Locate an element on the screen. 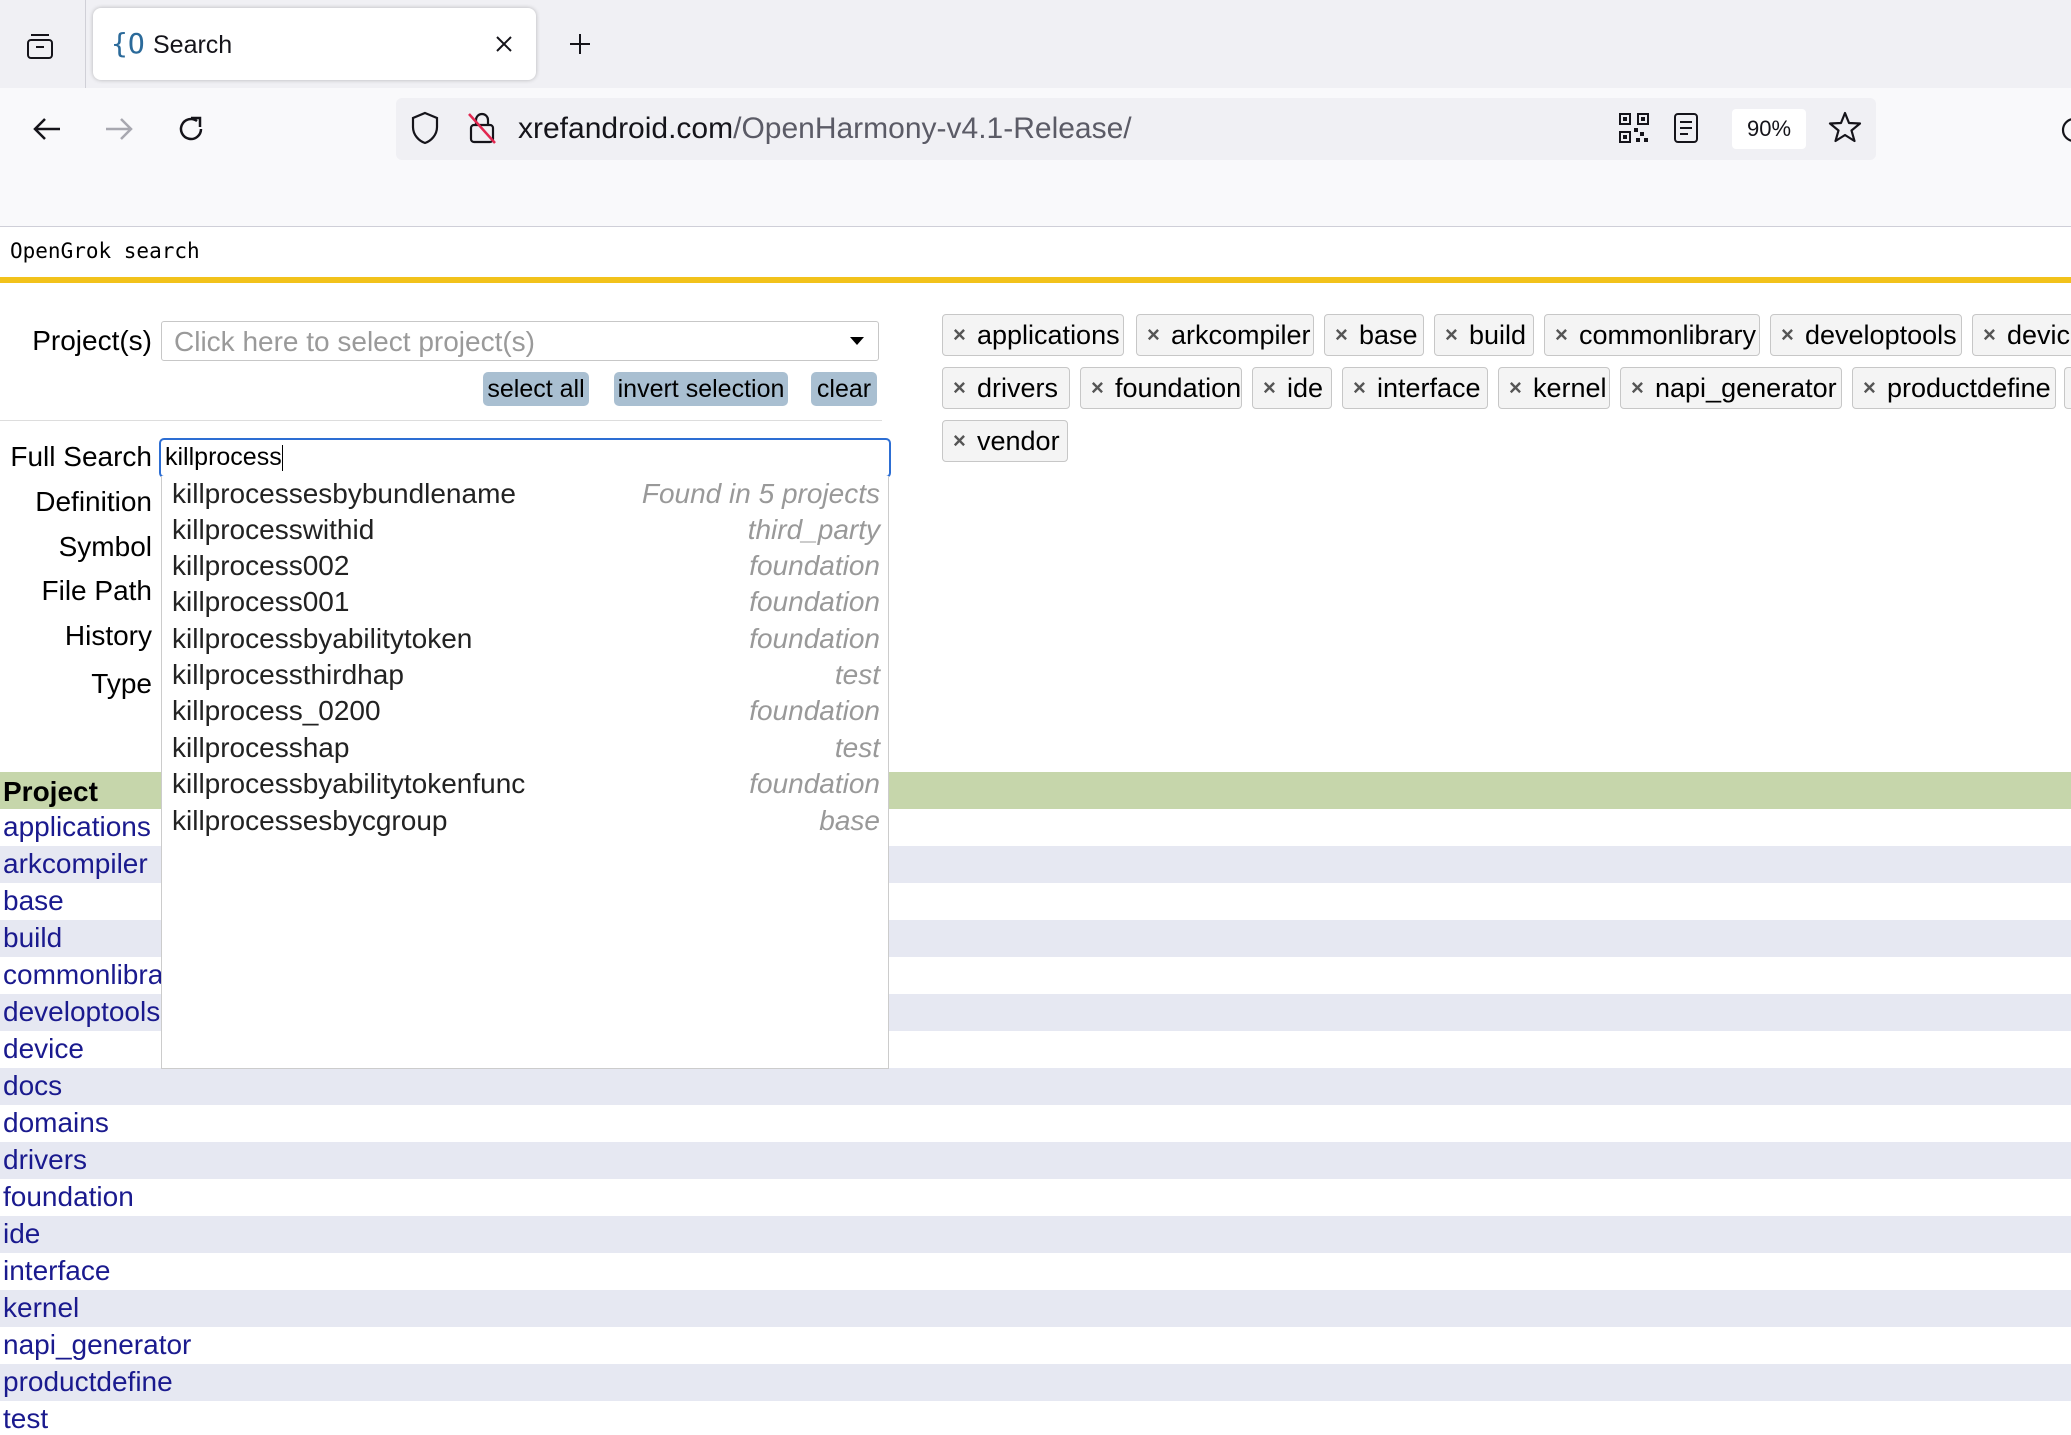 Image resolution: width=2071 pixels, height=1435 pixels. autocomplete-item: killprocesswithid third_party is located at coordinates (525, 530).